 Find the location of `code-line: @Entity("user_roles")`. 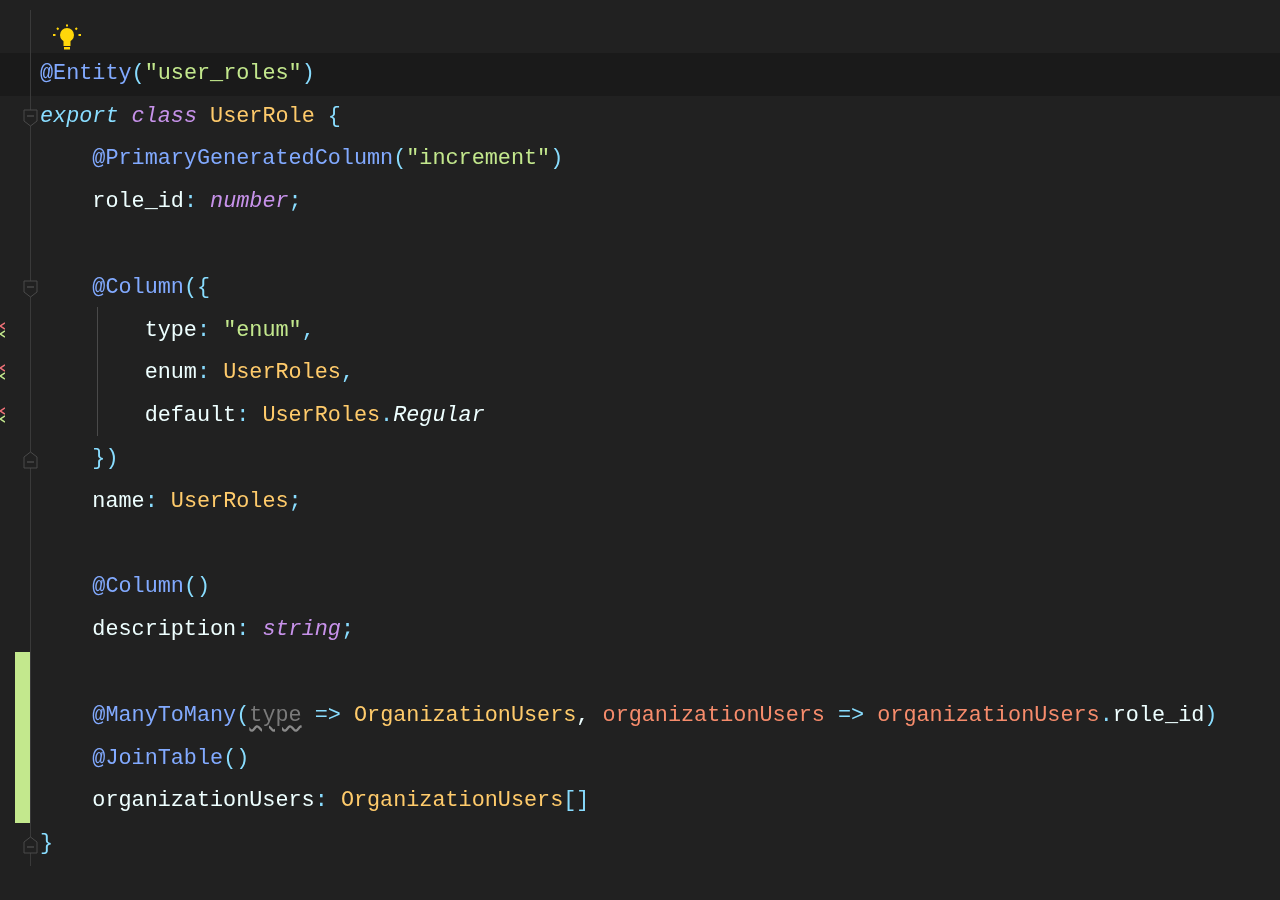

code-line: @Entity("user_roles") is located at coordinates (177, 73).